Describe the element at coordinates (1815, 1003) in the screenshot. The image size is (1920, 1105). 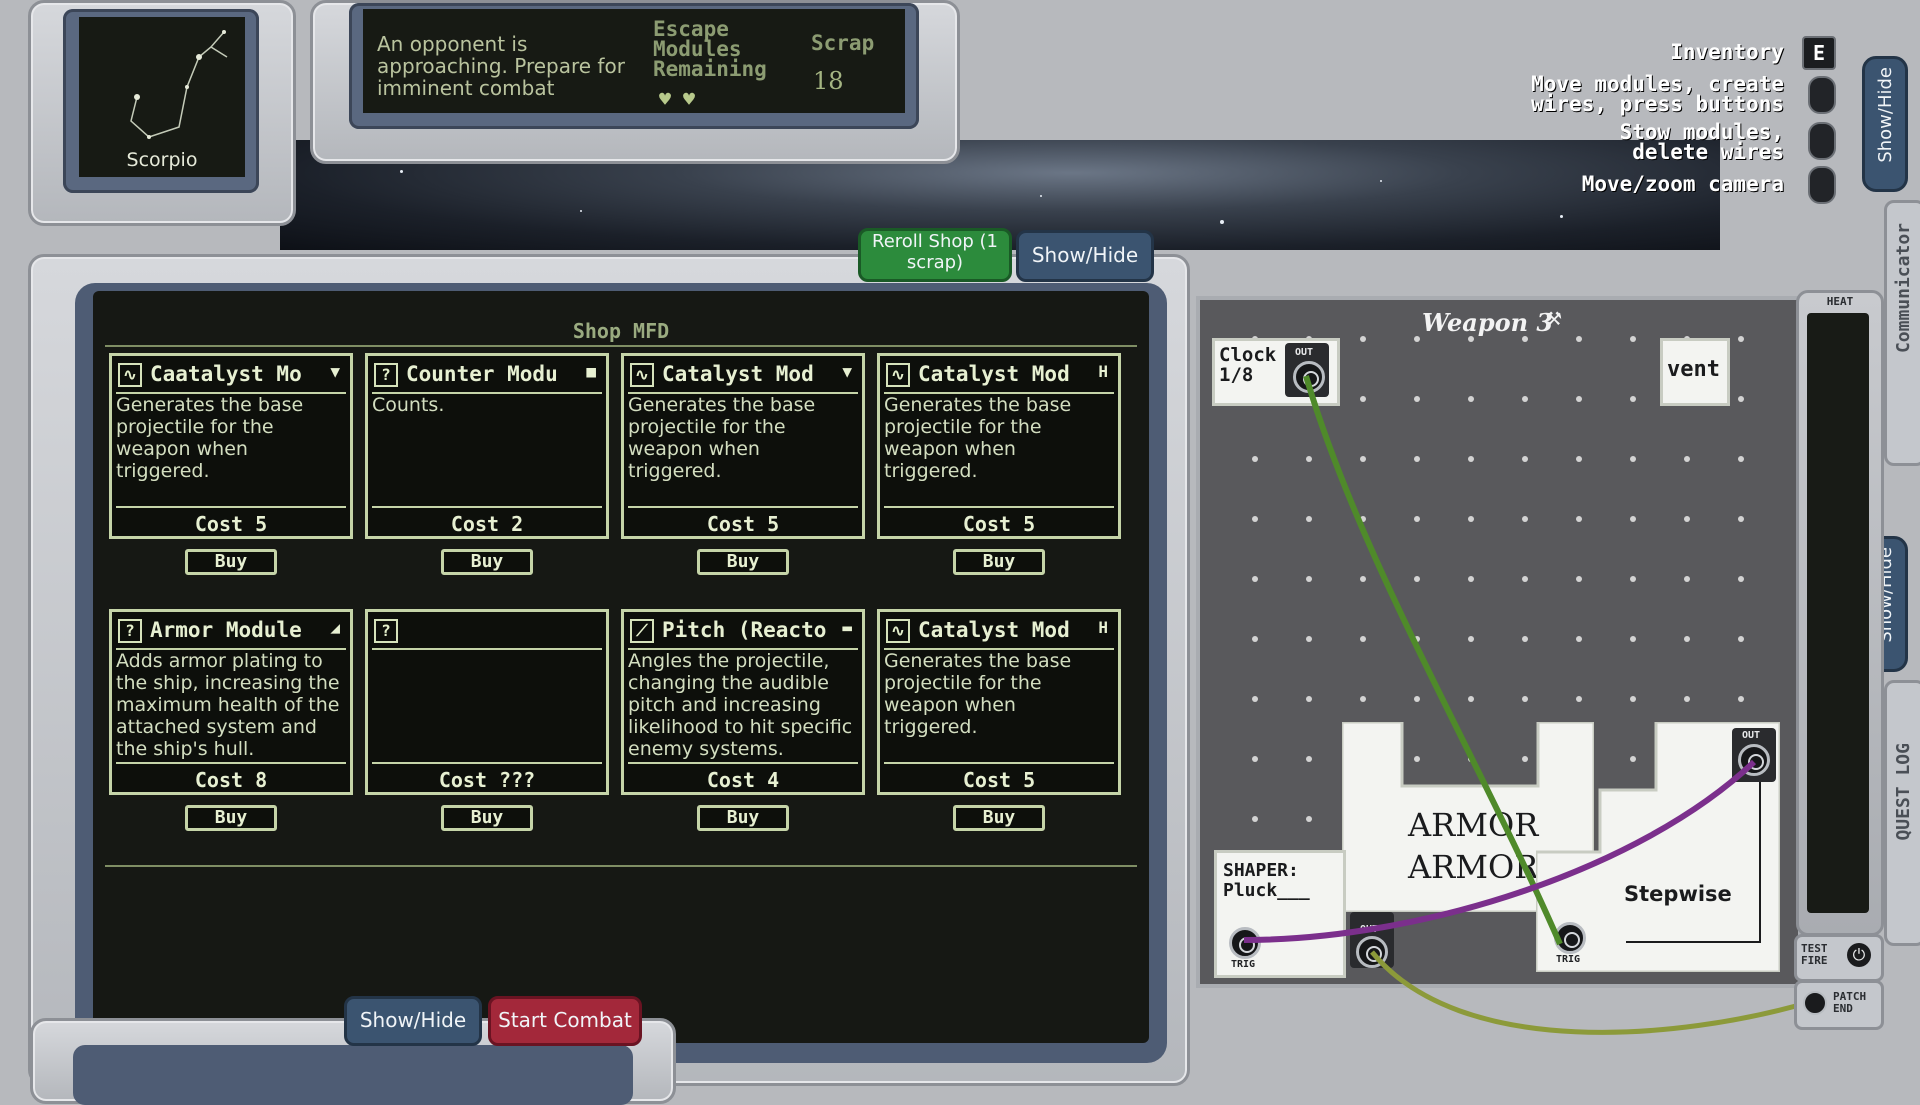
I see `patch-end-port` at that location.